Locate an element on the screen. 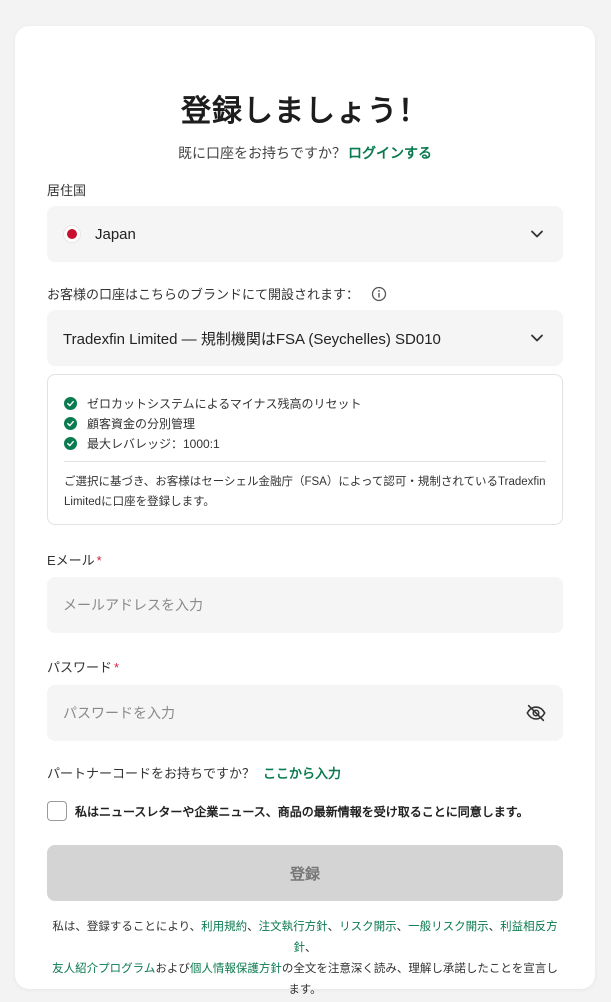 Image resolution: width=611 pixels, height=1002 pixels. page-title: 登録しましょう！ is located at coordinates (305, 111).